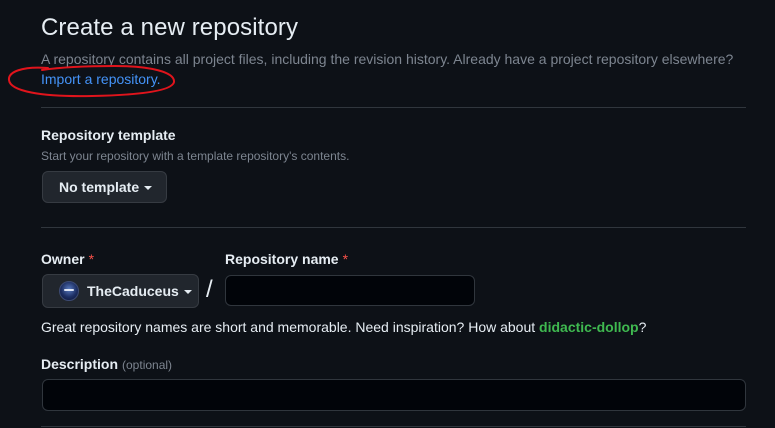 Image resolution: width=775 pixels, height=428 pixels. What do you see at coordinates (589, 327) in the screenshot?
I see `suggested-repo-name: didactic-dollop` at bounding box center [589, 327].